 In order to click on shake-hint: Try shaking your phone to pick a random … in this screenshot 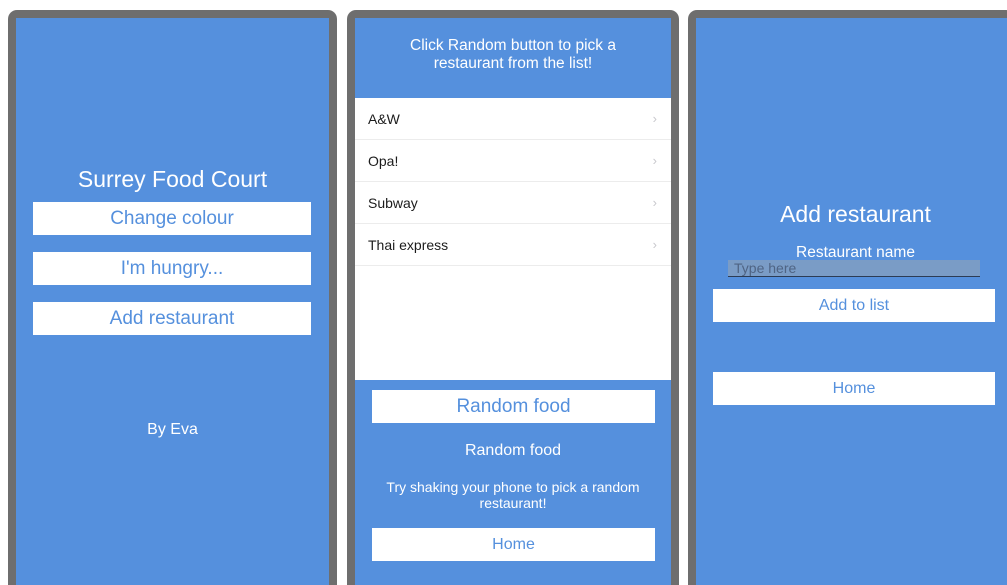, I will do `click(513, 495)`.